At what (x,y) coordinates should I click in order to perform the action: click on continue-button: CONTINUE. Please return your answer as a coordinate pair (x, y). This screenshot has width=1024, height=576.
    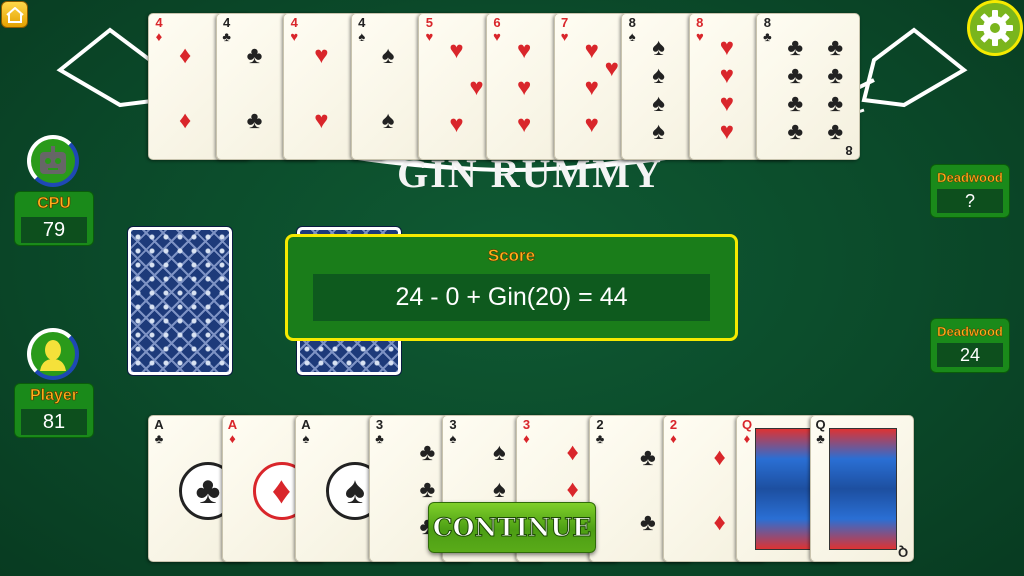
    Looking at the image, I should click on (512, 527).